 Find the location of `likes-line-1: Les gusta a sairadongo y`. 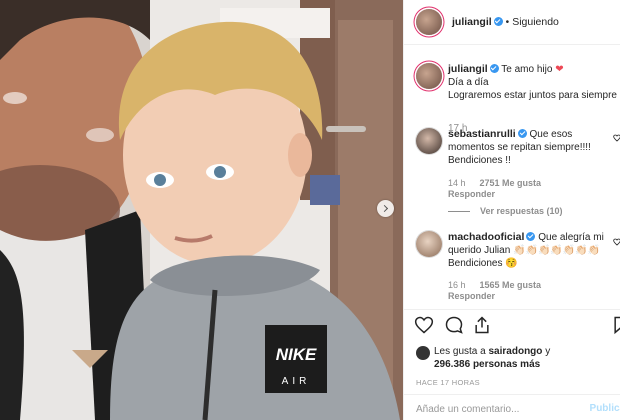

likes-line-1: Les gusta a sairadongo y is located at coordinates (483, 351).